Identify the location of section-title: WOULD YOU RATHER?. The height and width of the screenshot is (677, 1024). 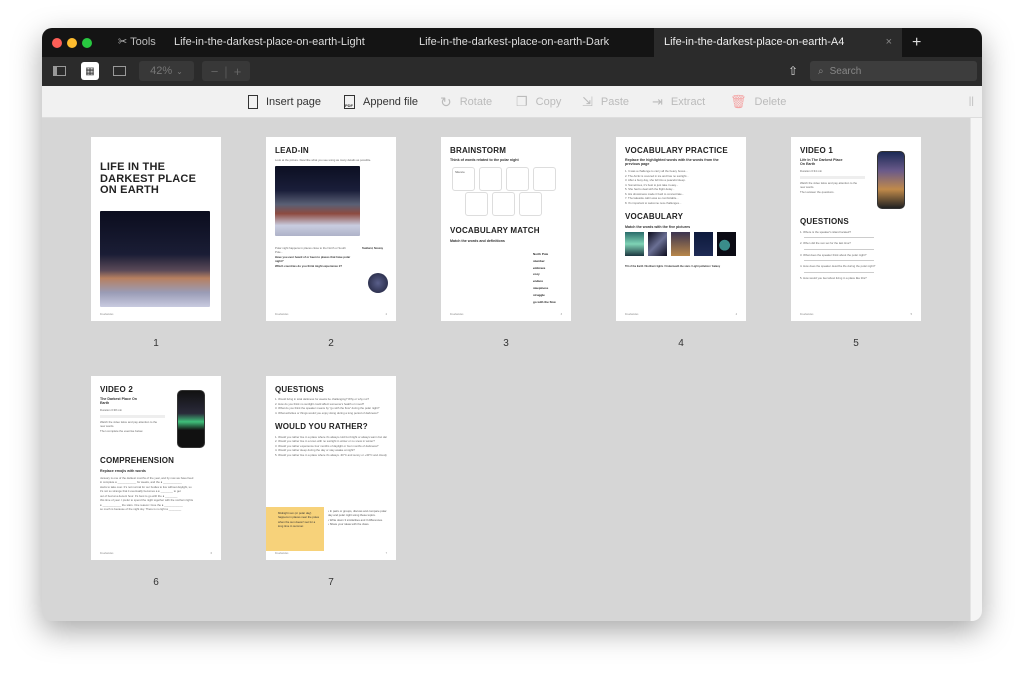
(321, 427).